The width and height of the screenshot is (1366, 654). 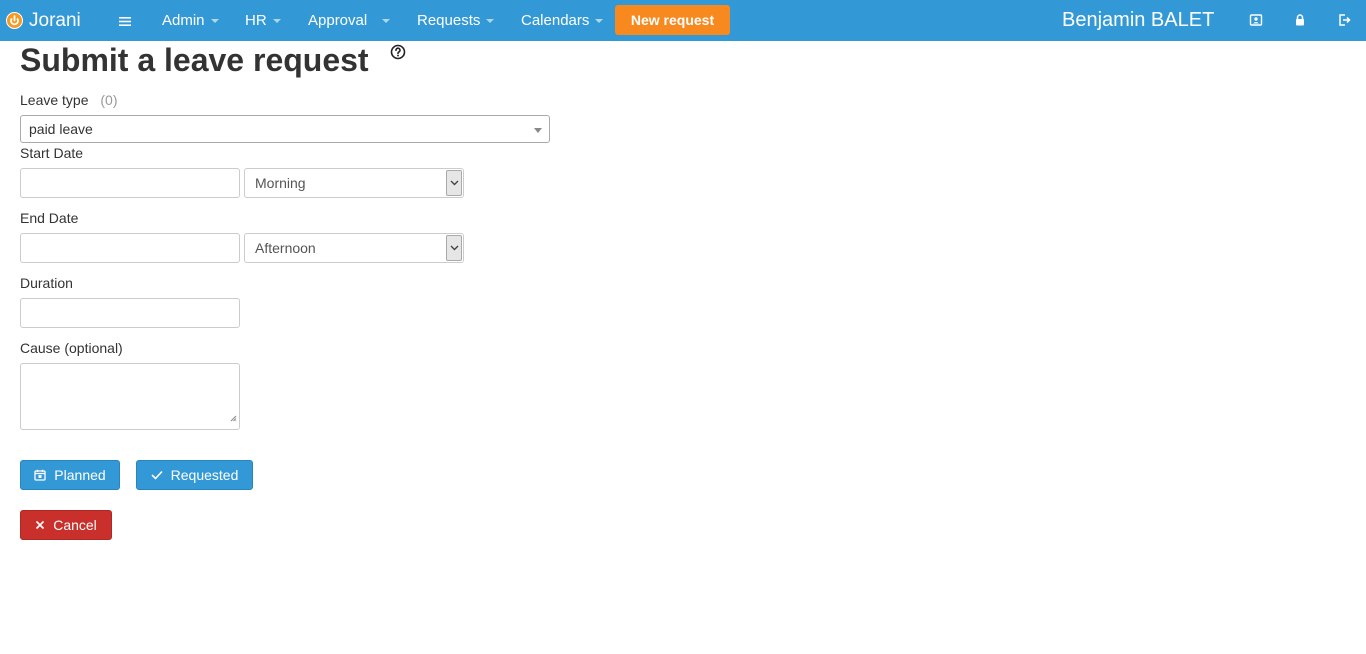 I want to click on start-date-label: Start Date, so click(x=52, y=153).